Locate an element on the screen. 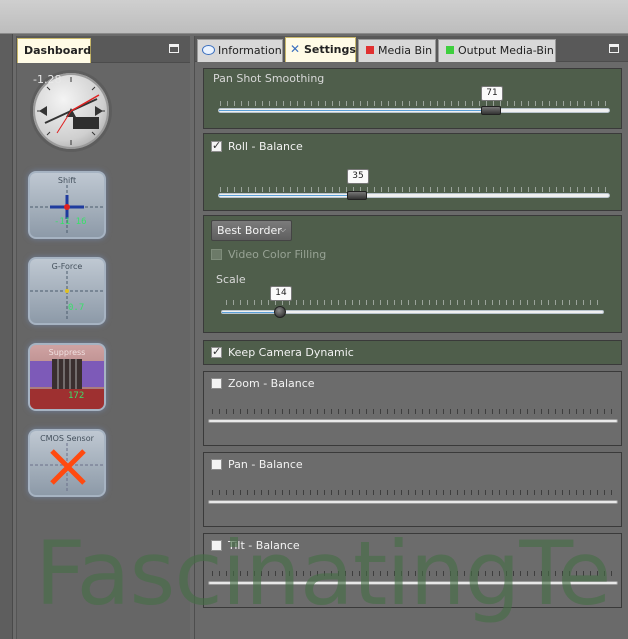  pan-balance-group: Pan - Balance is located at coordinates (412, 489).